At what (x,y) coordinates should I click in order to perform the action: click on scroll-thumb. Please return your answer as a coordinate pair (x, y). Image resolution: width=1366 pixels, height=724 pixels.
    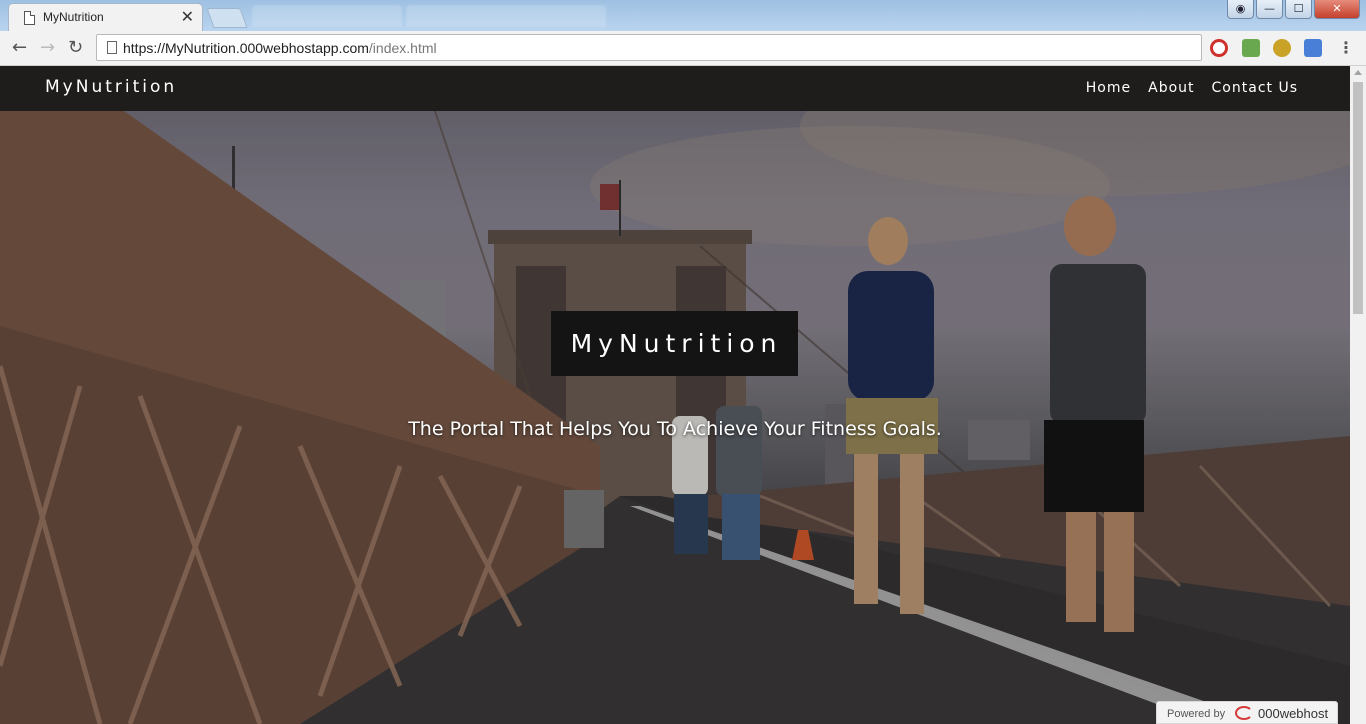
    Looking at the image, I should click on (1358, 198).